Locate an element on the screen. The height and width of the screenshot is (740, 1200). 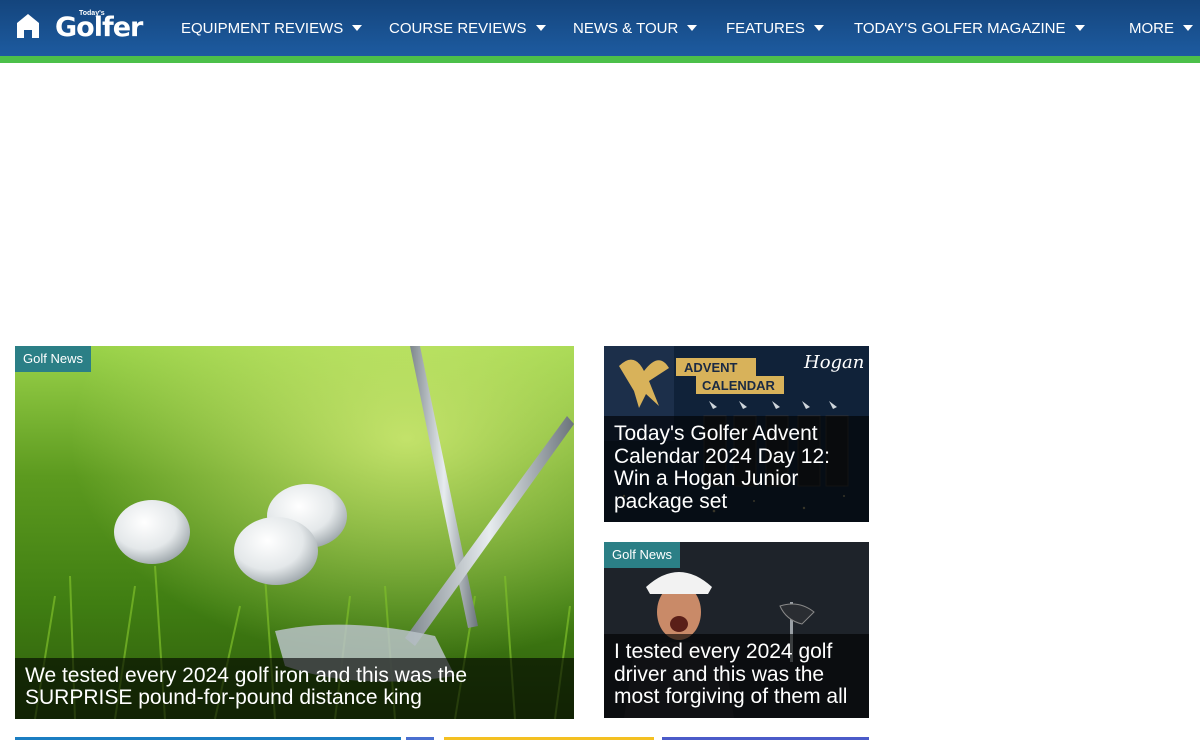
nav-todays-golfer-magazine: TODAY'S GOLFER MAGAZINE is located at coordinates (969, 28).